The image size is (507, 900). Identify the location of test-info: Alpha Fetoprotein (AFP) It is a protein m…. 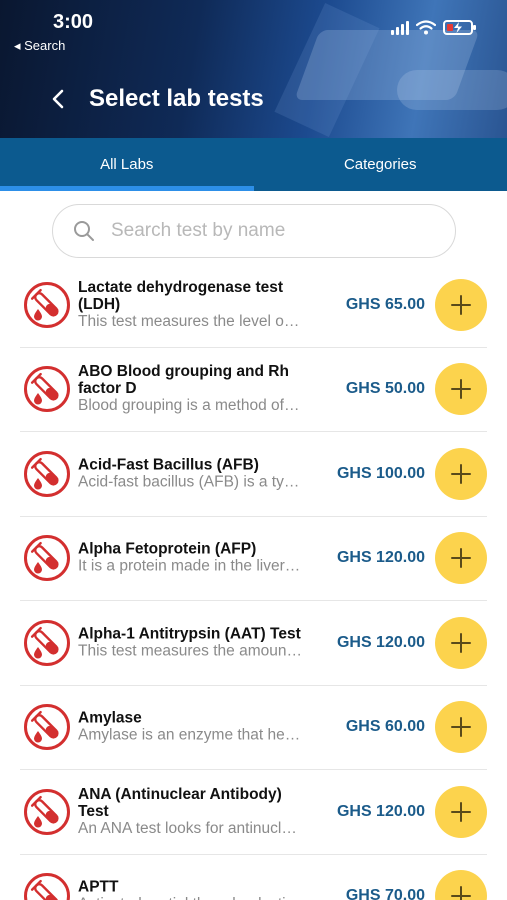
(190, 558).